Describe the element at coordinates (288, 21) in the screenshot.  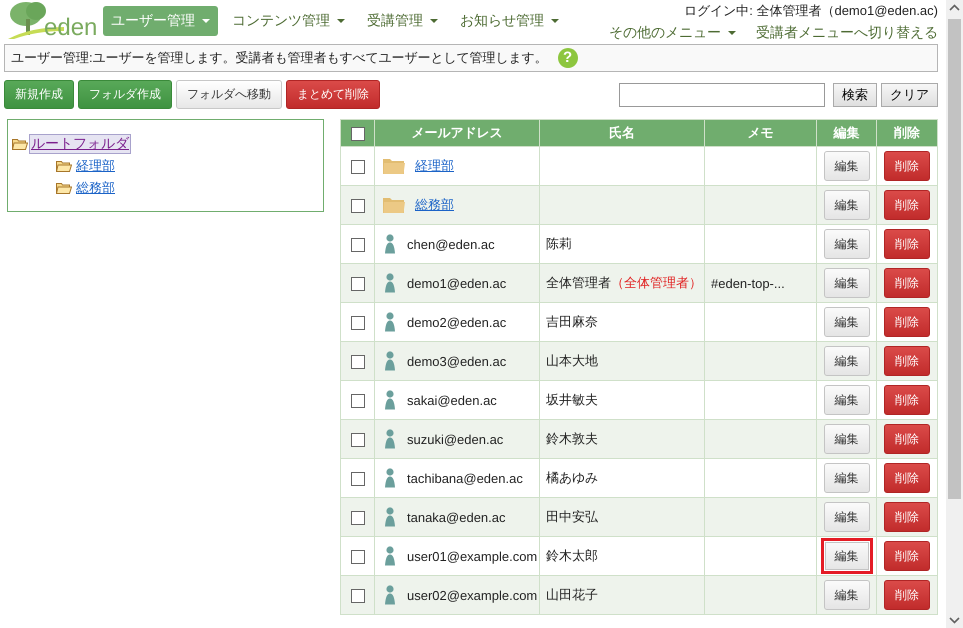
I see `nav-menu-item: コンテンツ管理` at that location.